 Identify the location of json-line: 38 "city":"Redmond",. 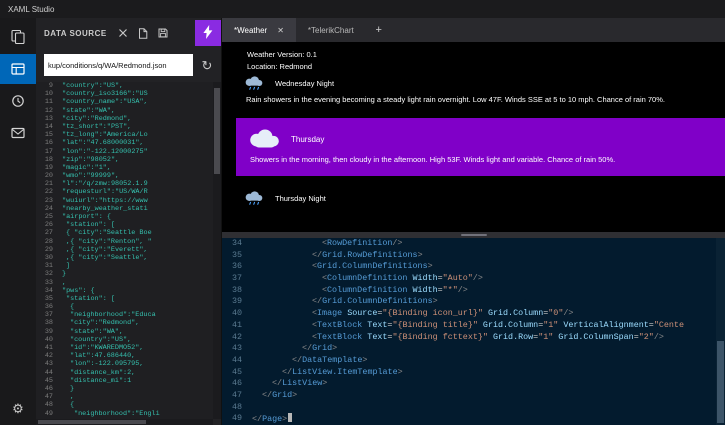
(124, 323).